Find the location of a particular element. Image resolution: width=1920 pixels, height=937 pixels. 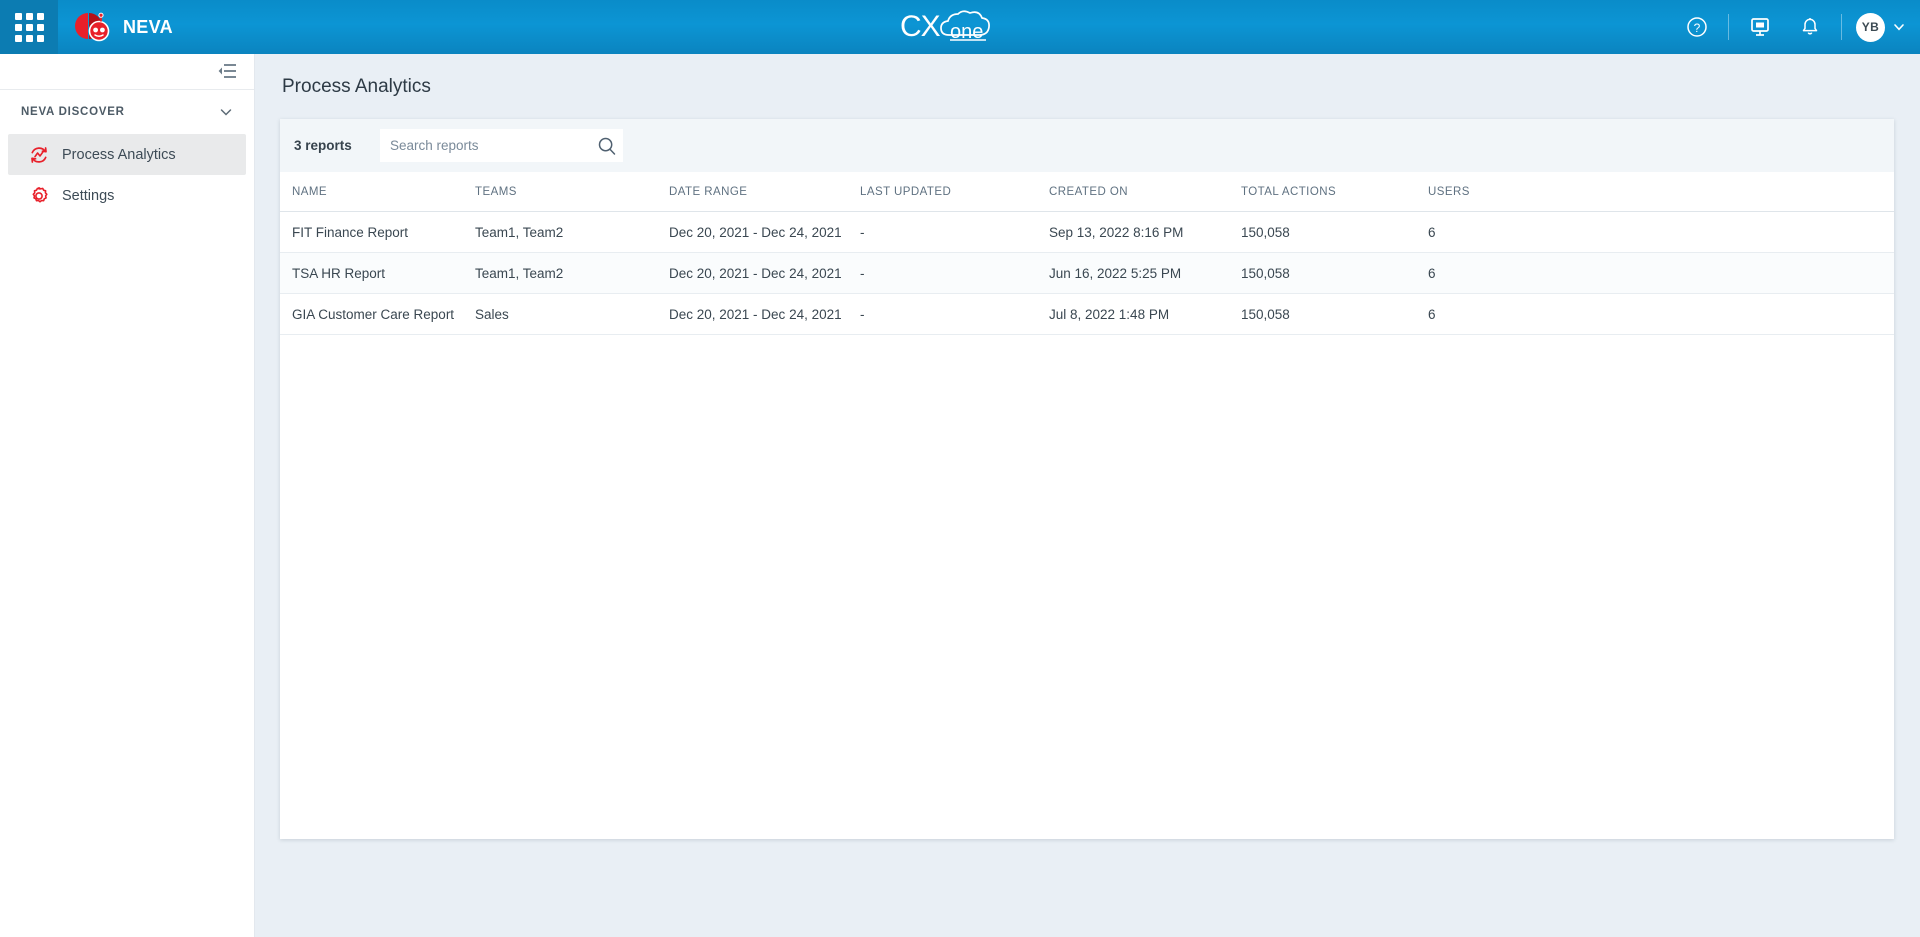

avatar: YB is located at coordinates (1870, 27).